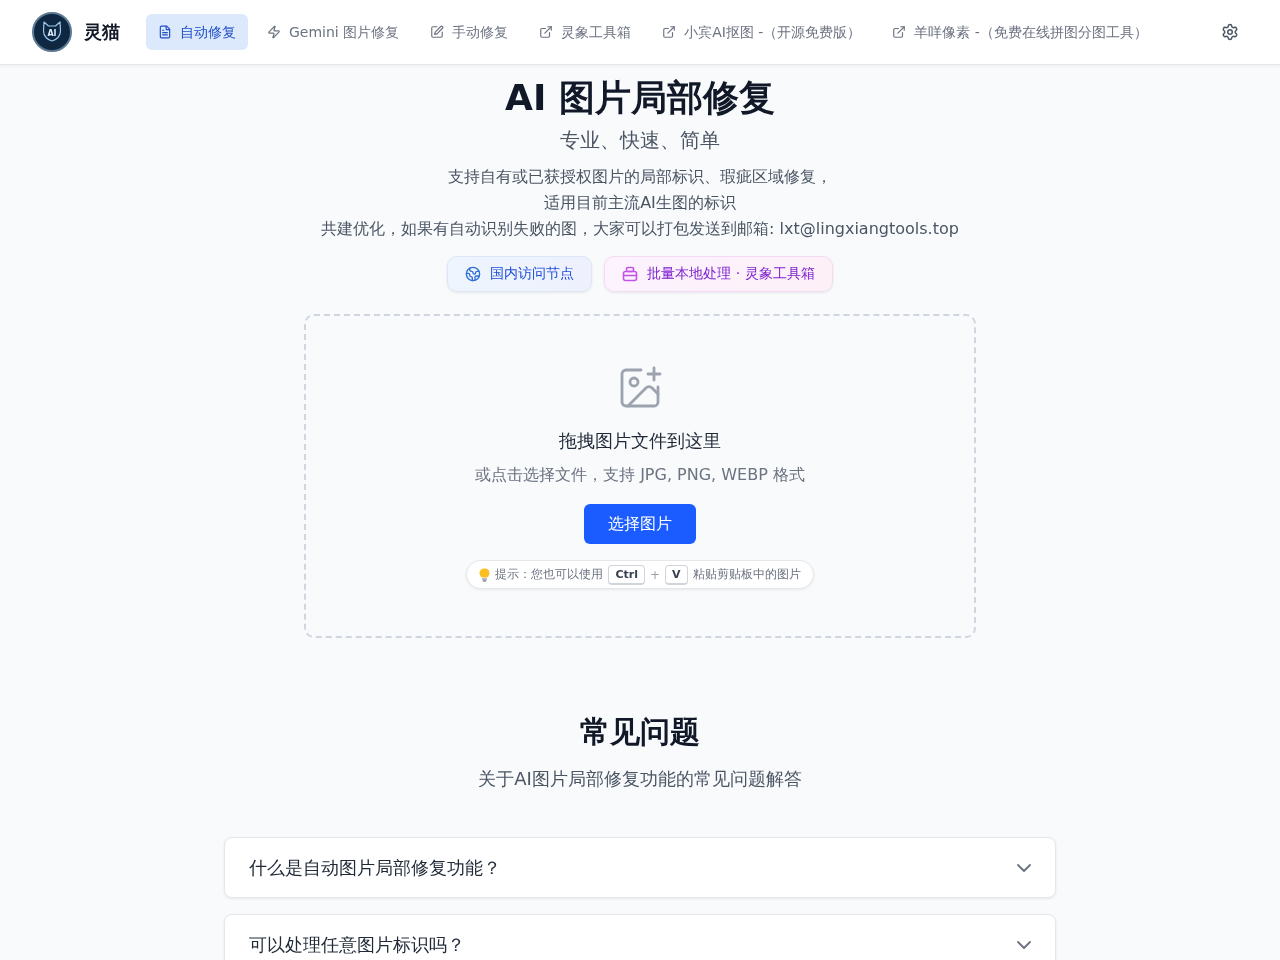  What do you see at coordinates (630, 274) in the screenshot?
I see `case-icon` at bounding box center [630, 274].